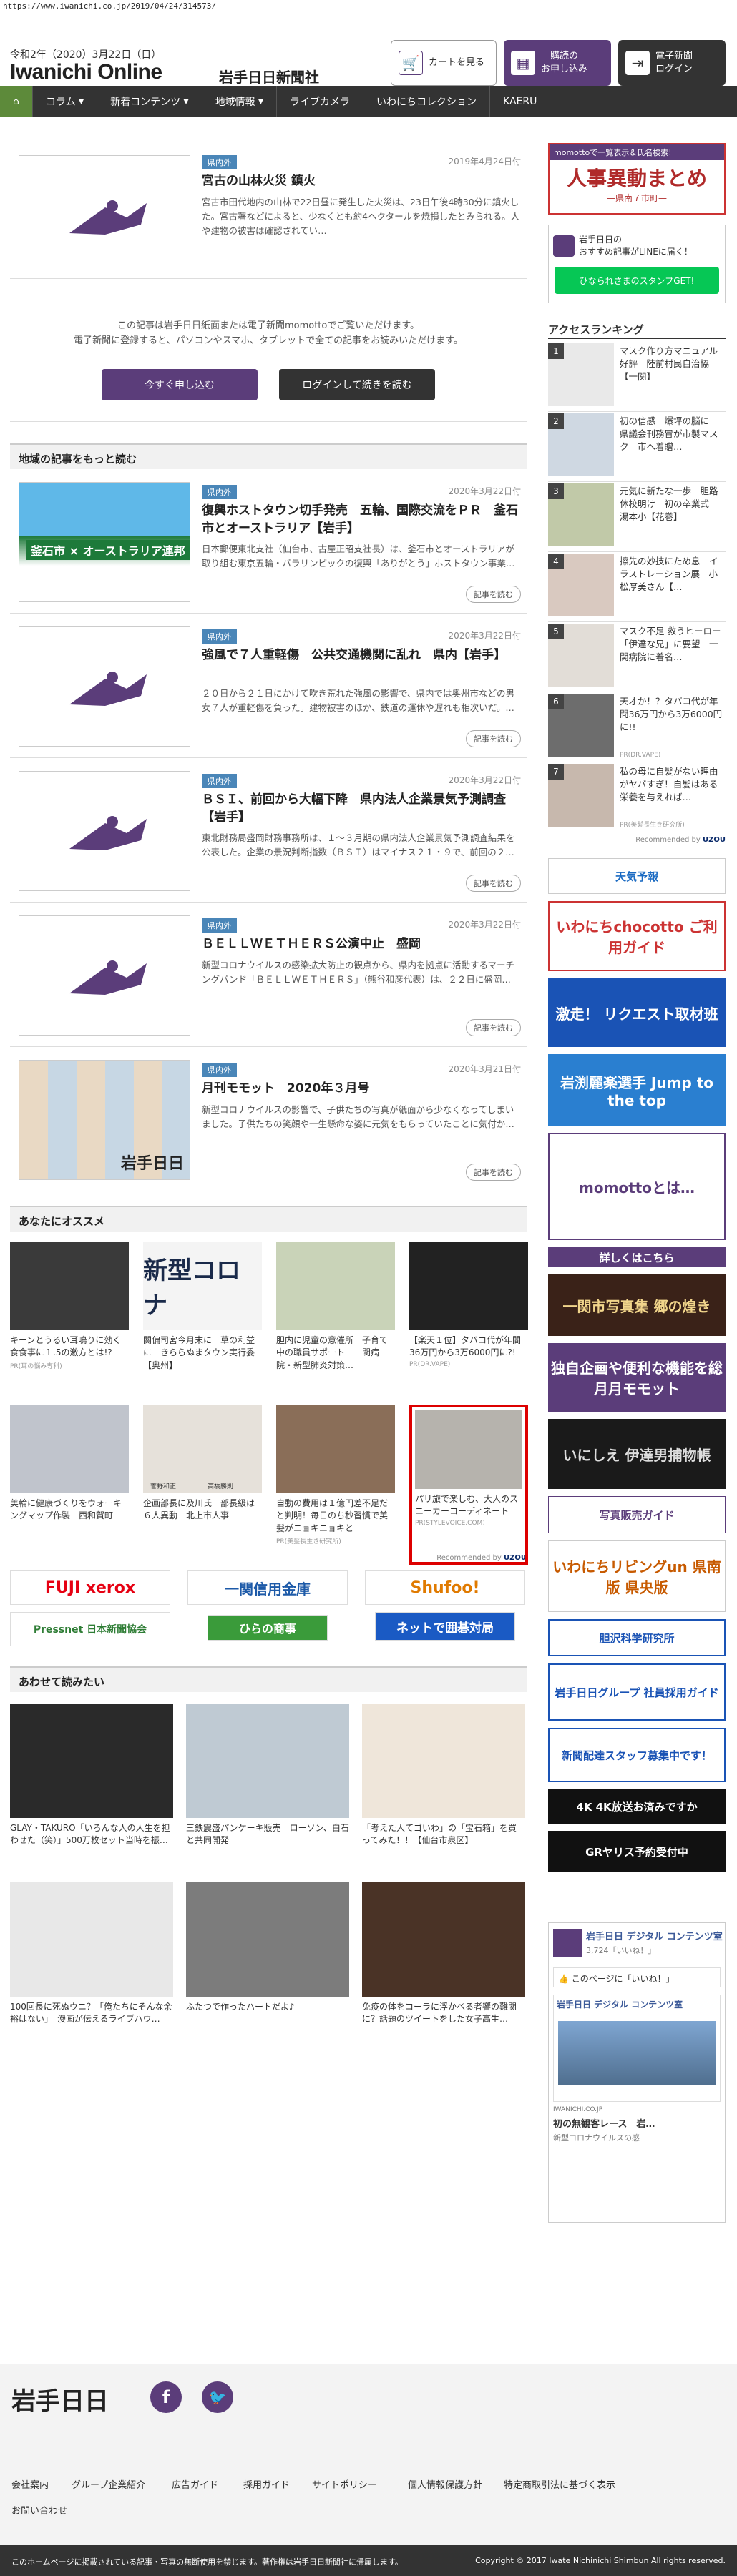  Describe the element at coordinates (637, 1090) in the screenshot. I see `sidebar-banner: 岩渕麗楽選手 Jump to the top` at that location.